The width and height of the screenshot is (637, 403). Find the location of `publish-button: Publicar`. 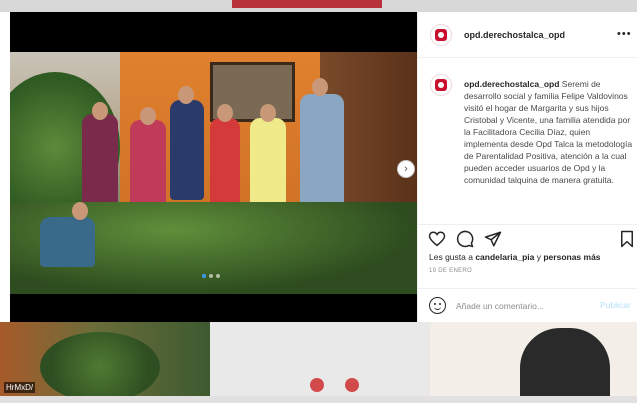

publish-button: Publicar is located at coordinates (615, 305).